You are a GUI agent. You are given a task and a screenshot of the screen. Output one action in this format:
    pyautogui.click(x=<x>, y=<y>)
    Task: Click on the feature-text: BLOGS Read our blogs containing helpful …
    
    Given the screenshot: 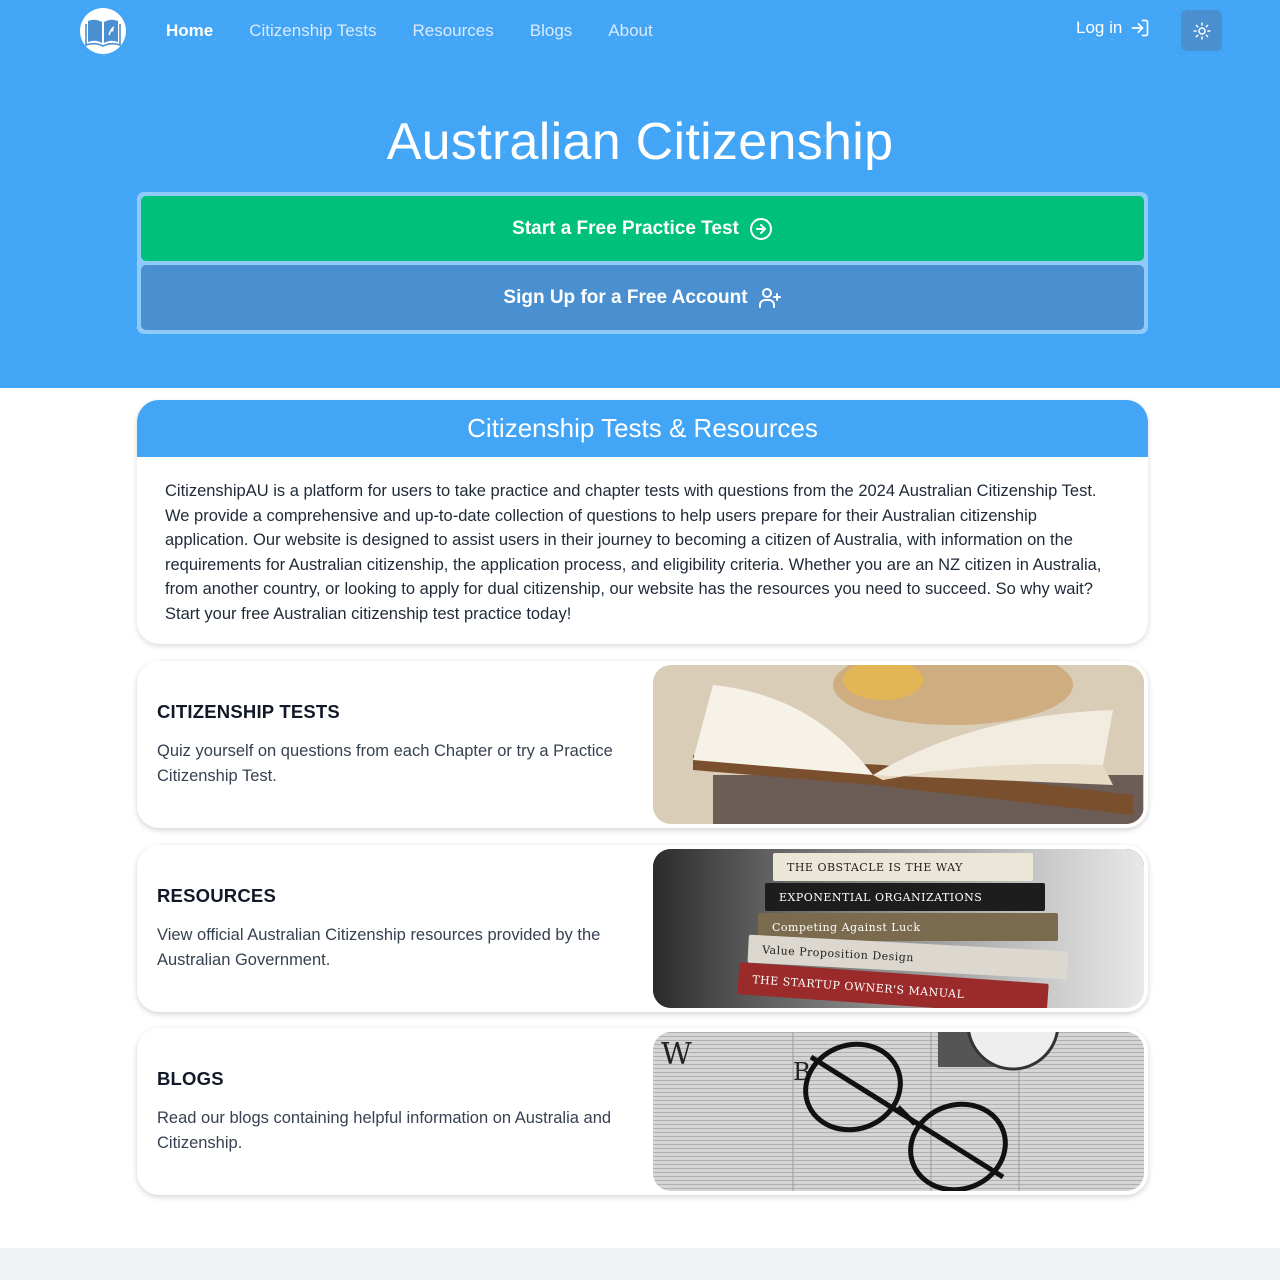 What is the action you would take?
    pyautogui.click(x=397, y=1111)
    